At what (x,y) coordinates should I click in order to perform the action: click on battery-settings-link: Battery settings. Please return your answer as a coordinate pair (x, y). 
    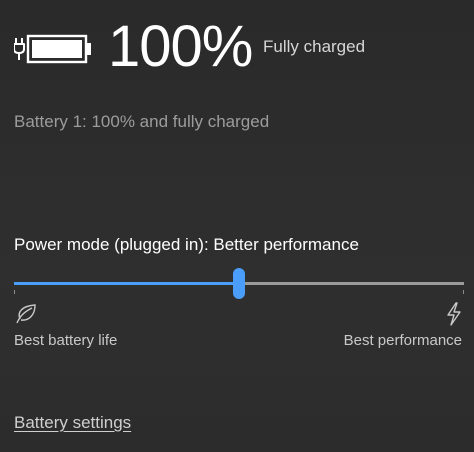
    Looking at the image, I should click on (72, 423).